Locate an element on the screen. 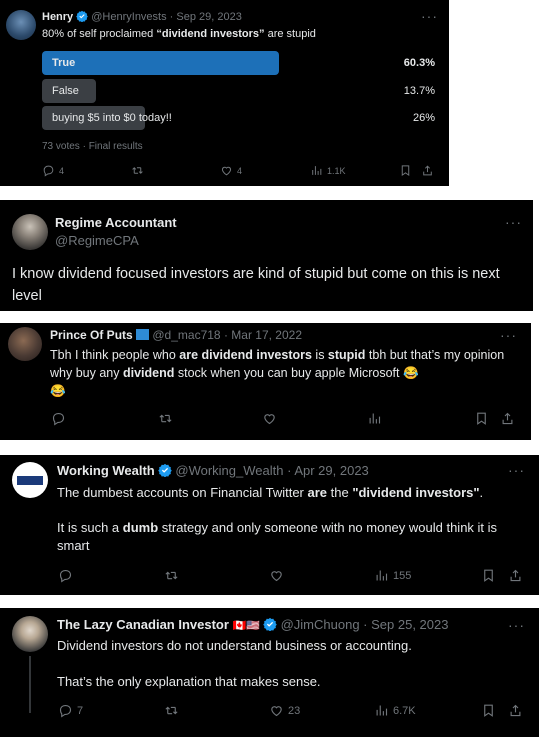  views-button is located at coordinates (374, 418).